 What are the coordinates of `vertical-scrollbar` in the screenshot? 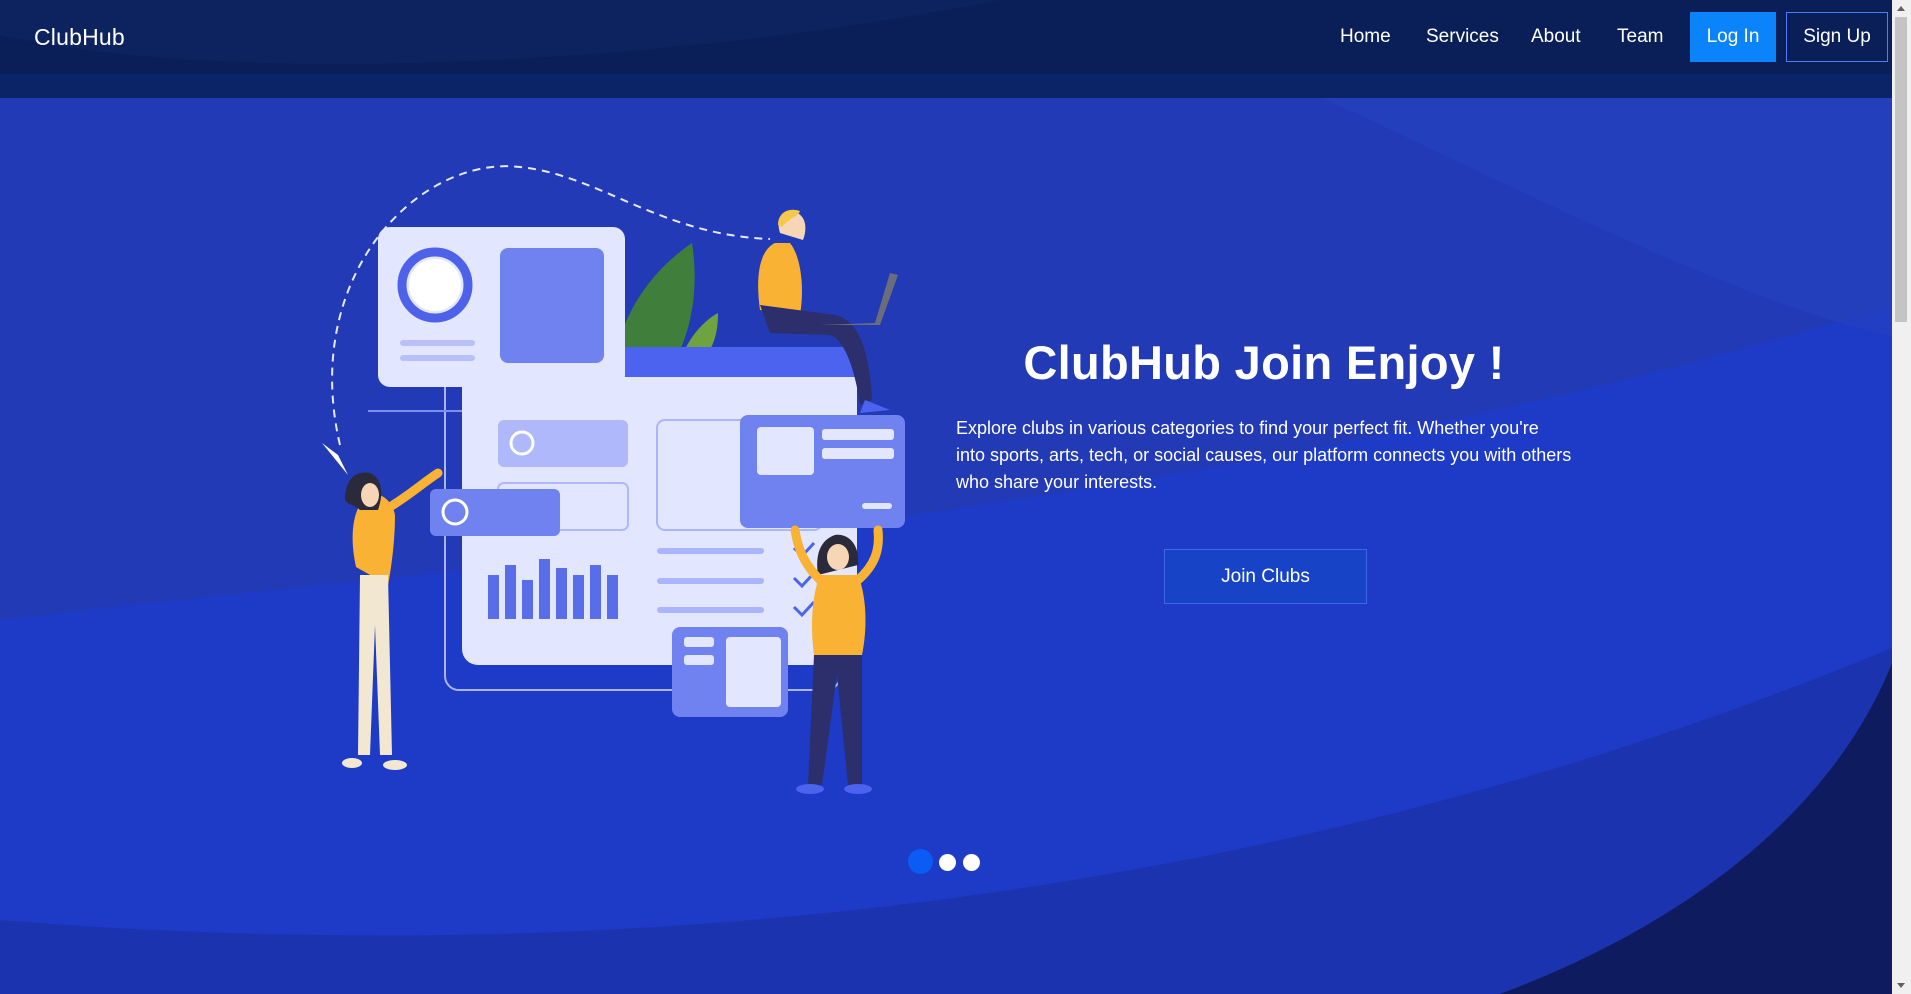 It's located at (1901, 497).